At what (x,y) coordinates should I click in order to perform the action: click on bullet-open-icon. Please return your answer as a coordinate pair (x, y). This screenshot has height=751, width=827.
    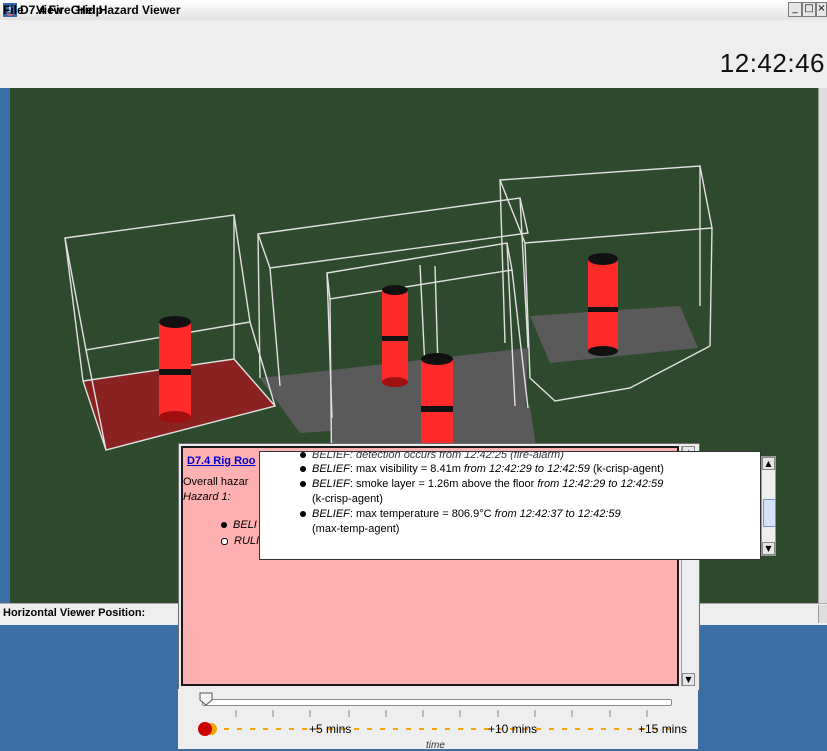
    Looking at the image, I should click on (224, 541).